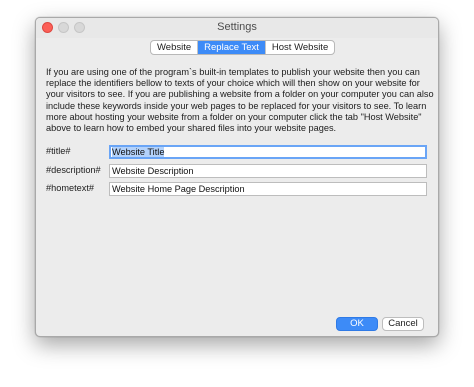  What do you see at coordinates (70, 188) in the screenshot?
I see `hometext-field-label: #hometext#` at bounding box center [70, 188].